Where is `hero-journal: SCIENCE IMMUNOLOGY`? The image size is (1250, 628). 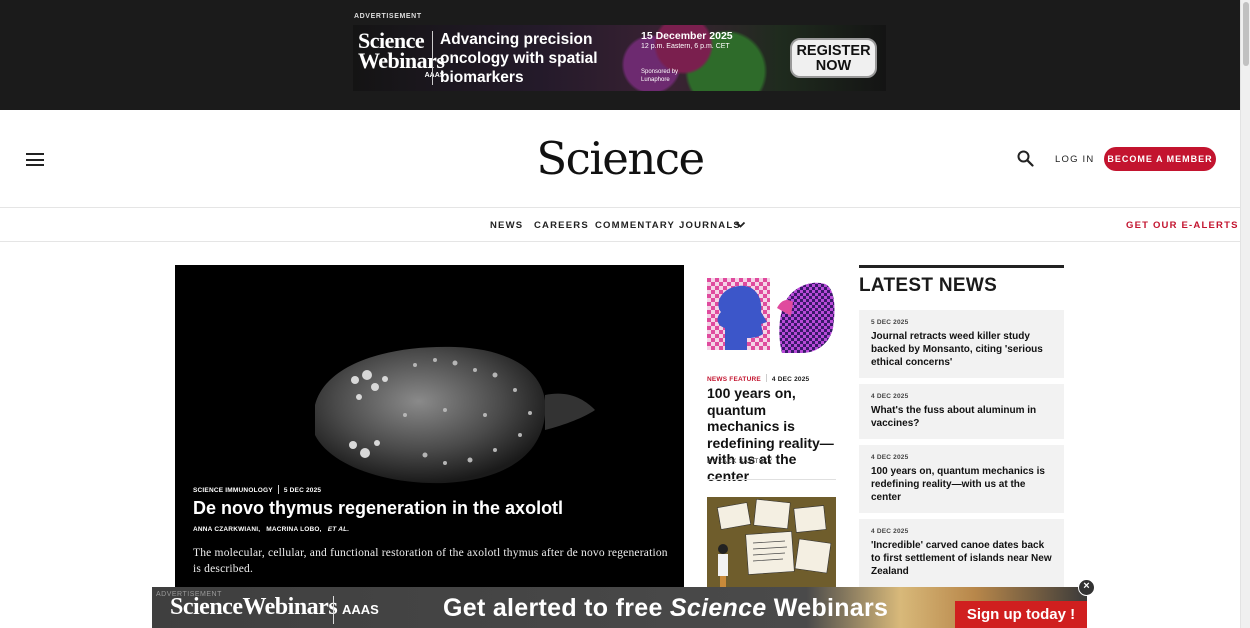 hero-journal: SCIENCE IMMUNOLOGY is located at coordinates (233, 490).